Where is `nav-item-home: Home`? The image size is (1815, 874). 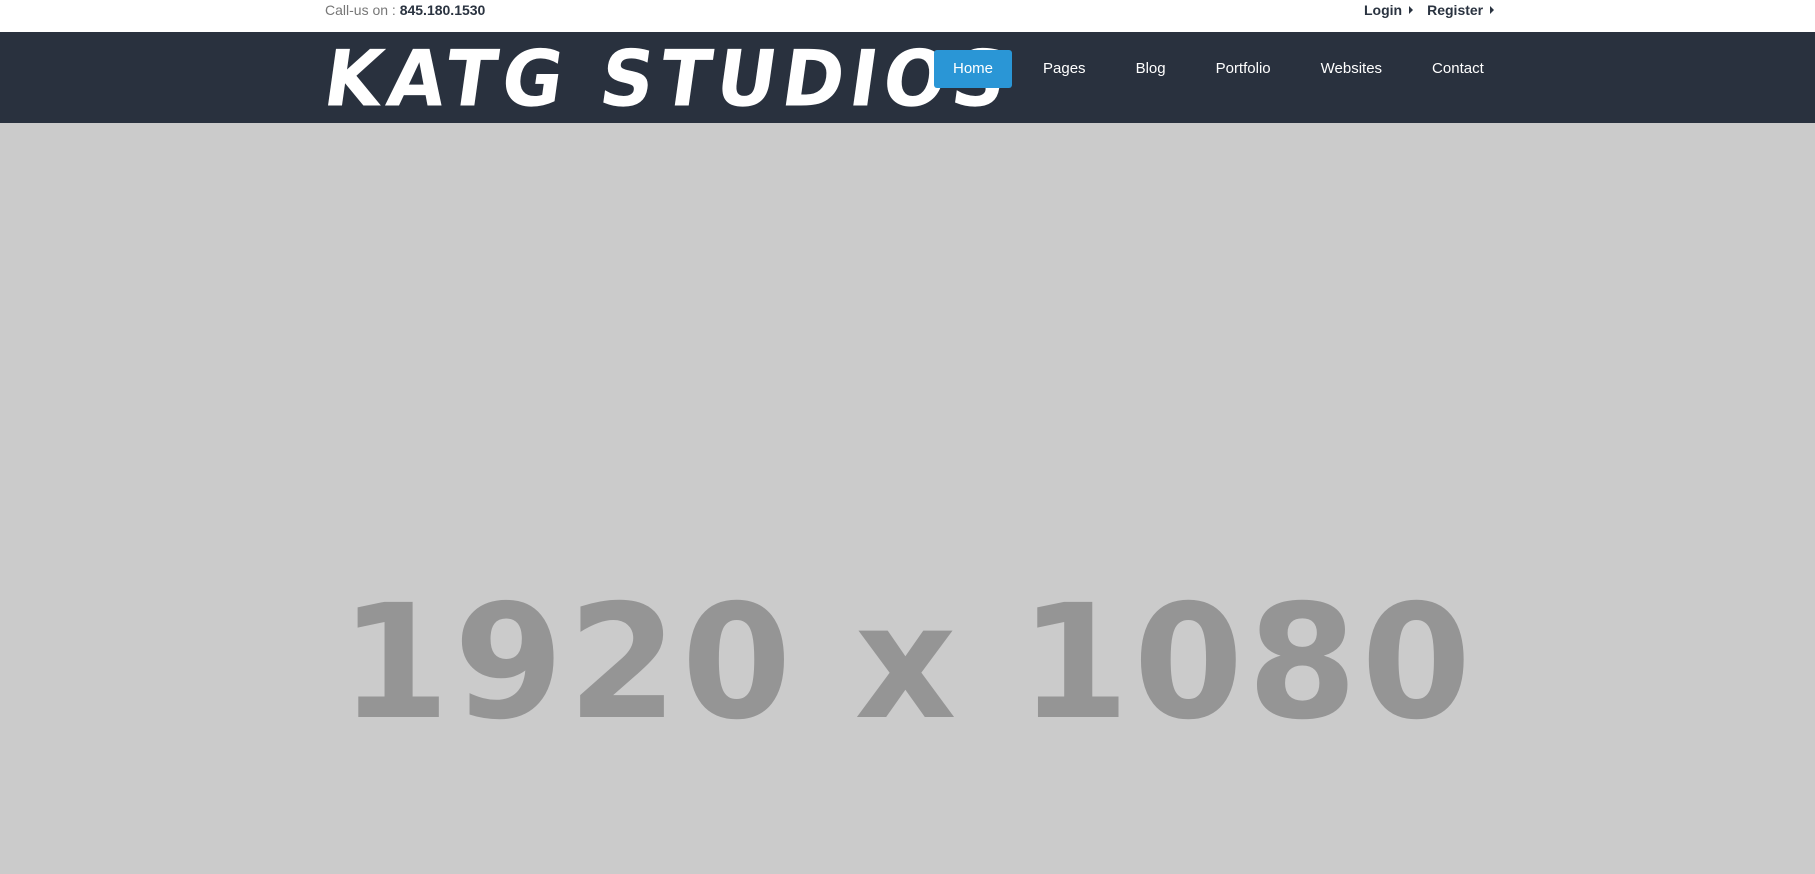
nav-item-home: Home is located at coordinates (973, 69).